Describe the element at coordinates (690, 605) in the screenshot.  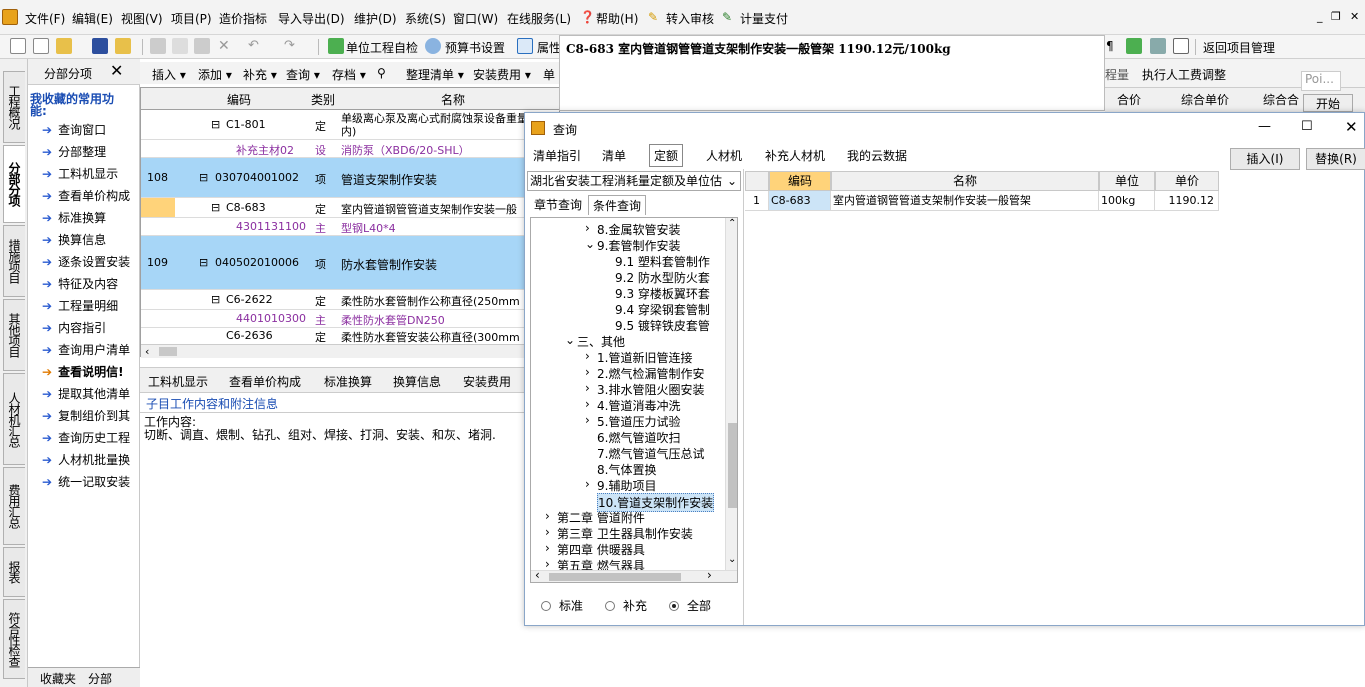
I see `radio-all: 全部` at that location.